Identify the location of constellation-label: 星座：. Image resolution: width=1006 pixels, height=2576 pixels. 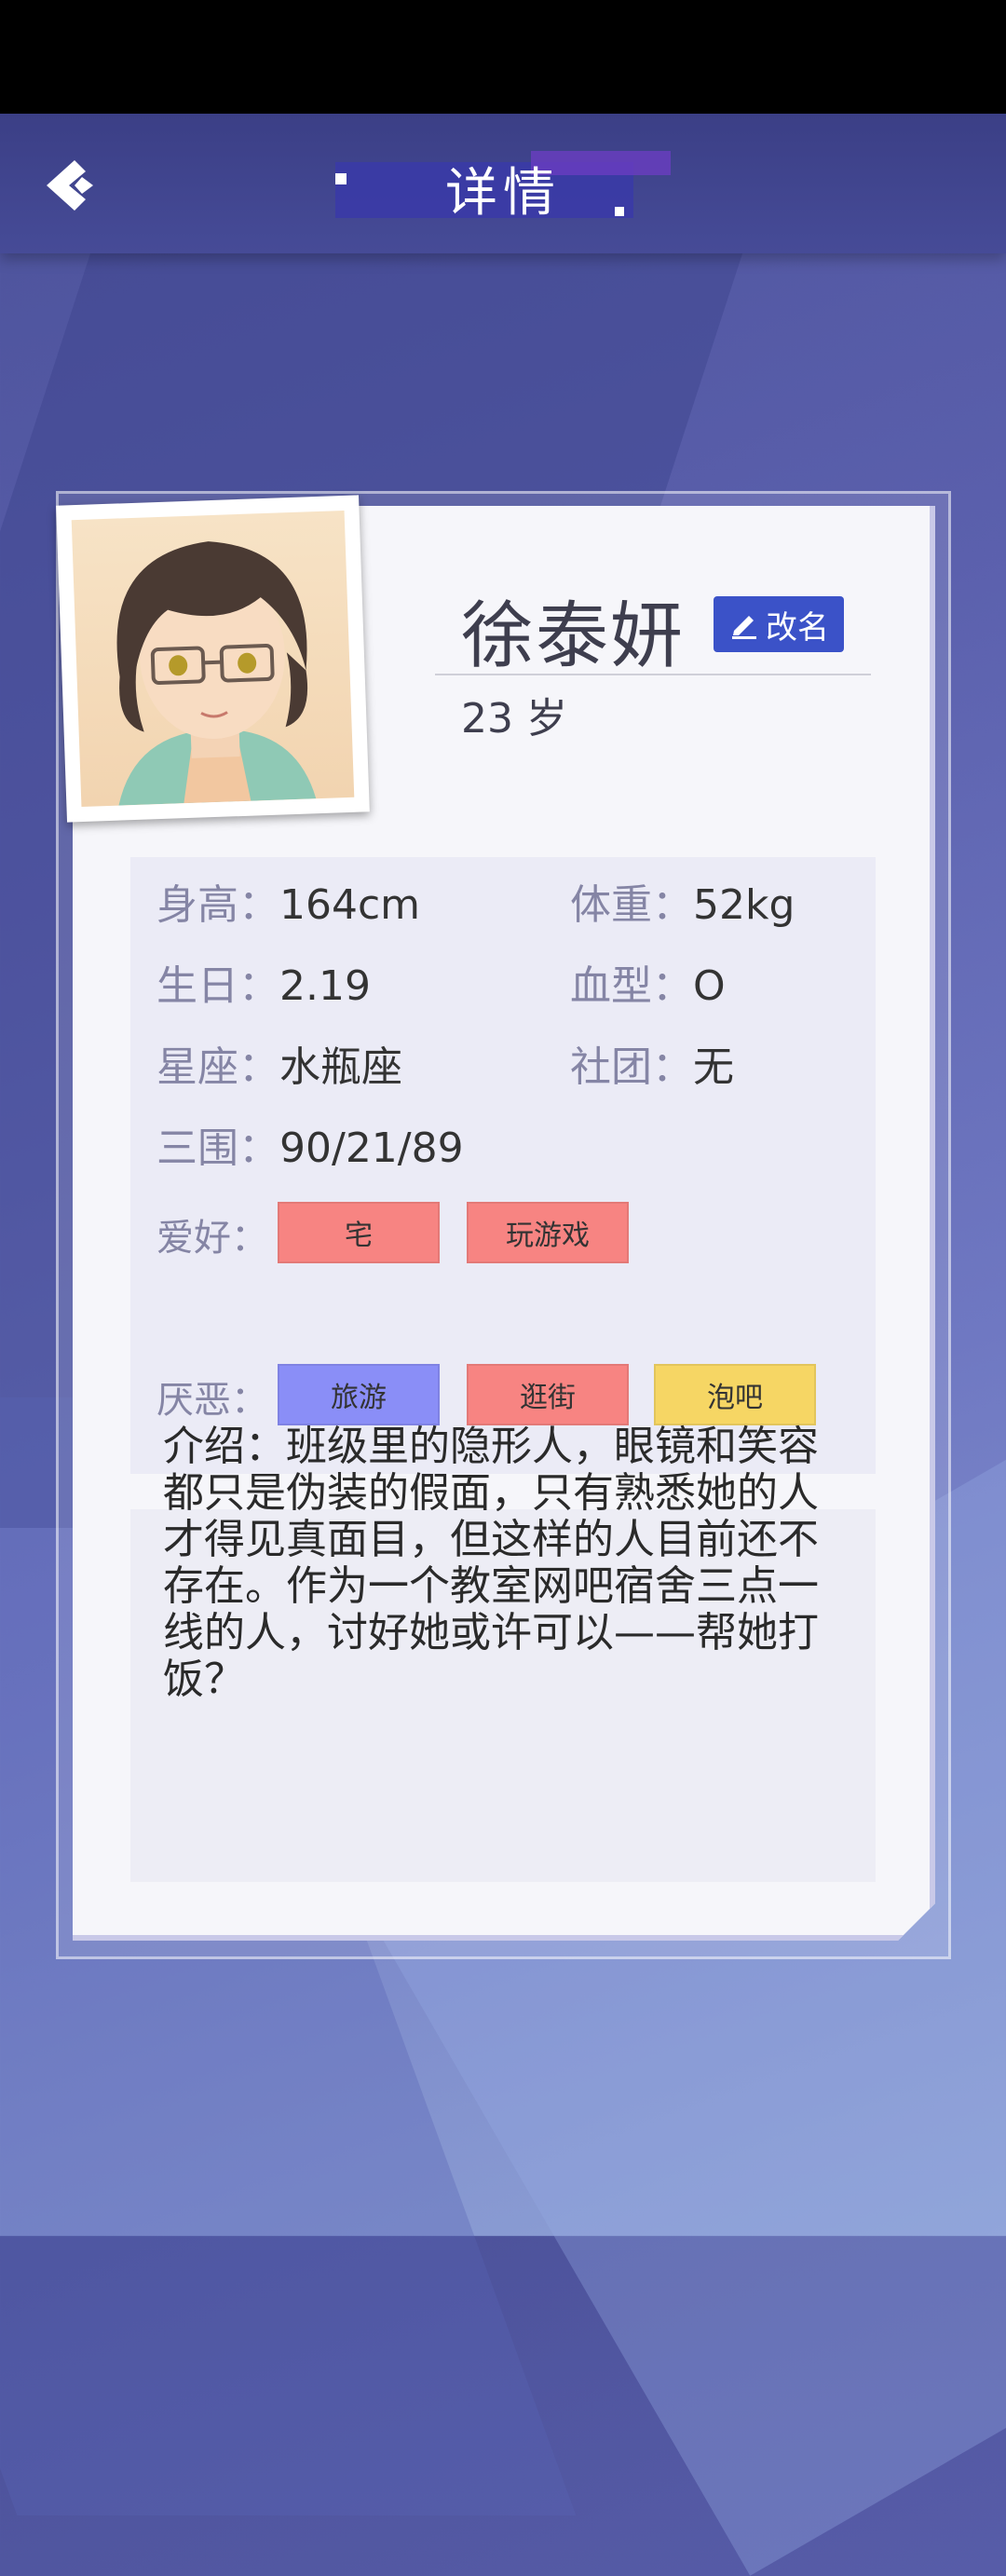
(217, 1067).